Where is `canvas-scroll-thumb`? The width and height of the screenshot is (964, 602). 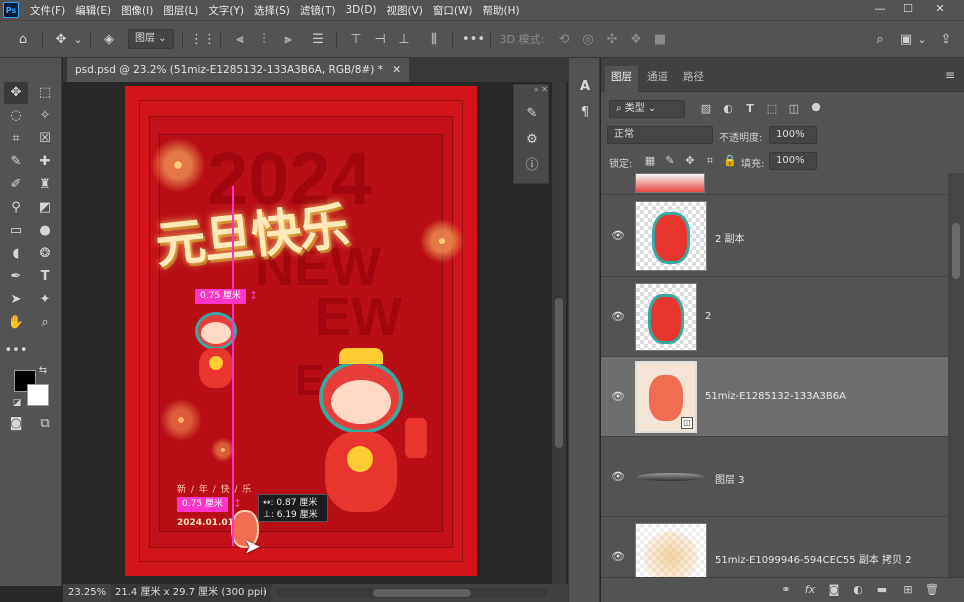 canvas-scroll-thumb is located at coordinates (559, 373).